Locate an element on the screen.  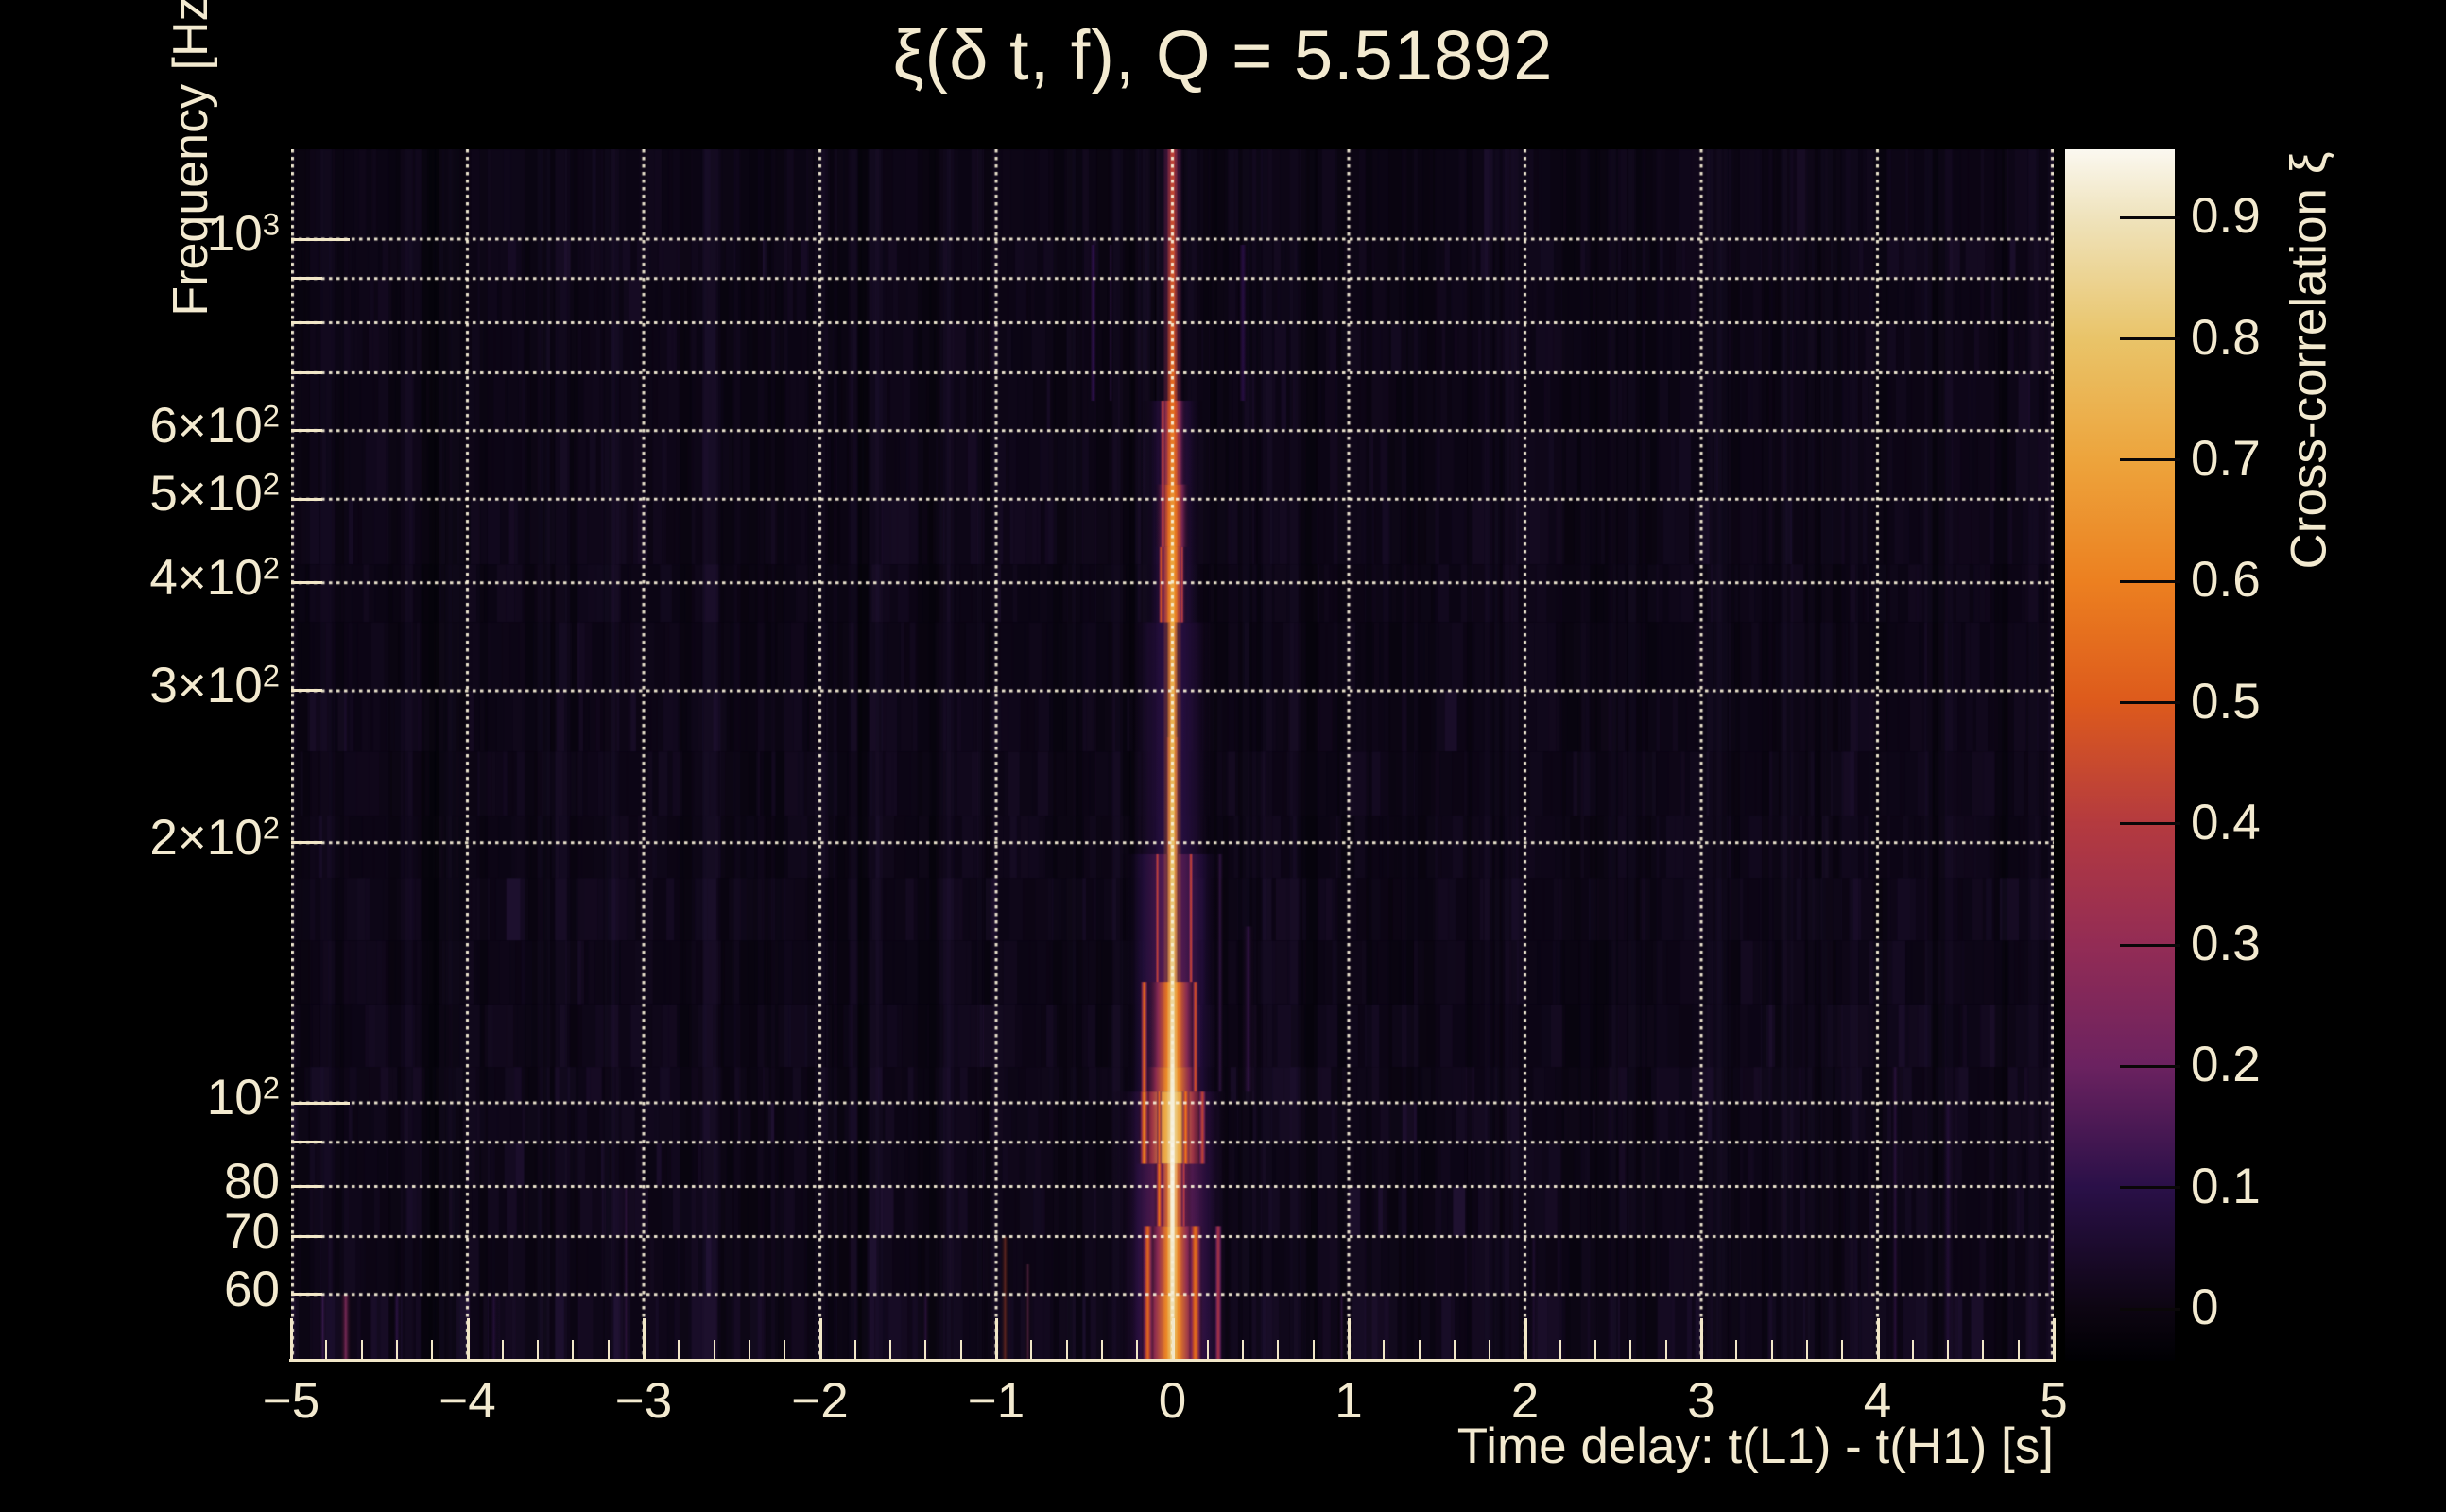
y-tick-label: 70 is located at coordinates (252, 1231).